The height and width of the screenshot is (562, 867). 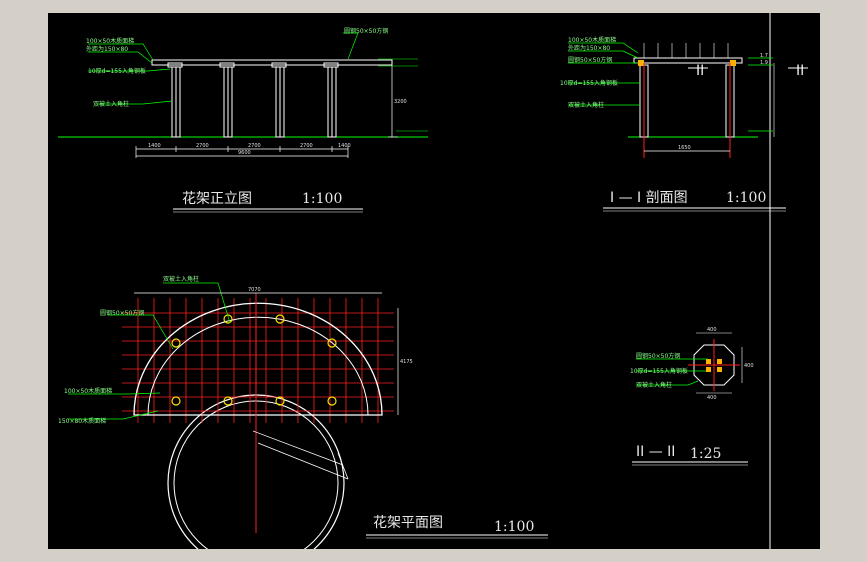 I want to click on elevation-columns, so click(x=253, y=100).